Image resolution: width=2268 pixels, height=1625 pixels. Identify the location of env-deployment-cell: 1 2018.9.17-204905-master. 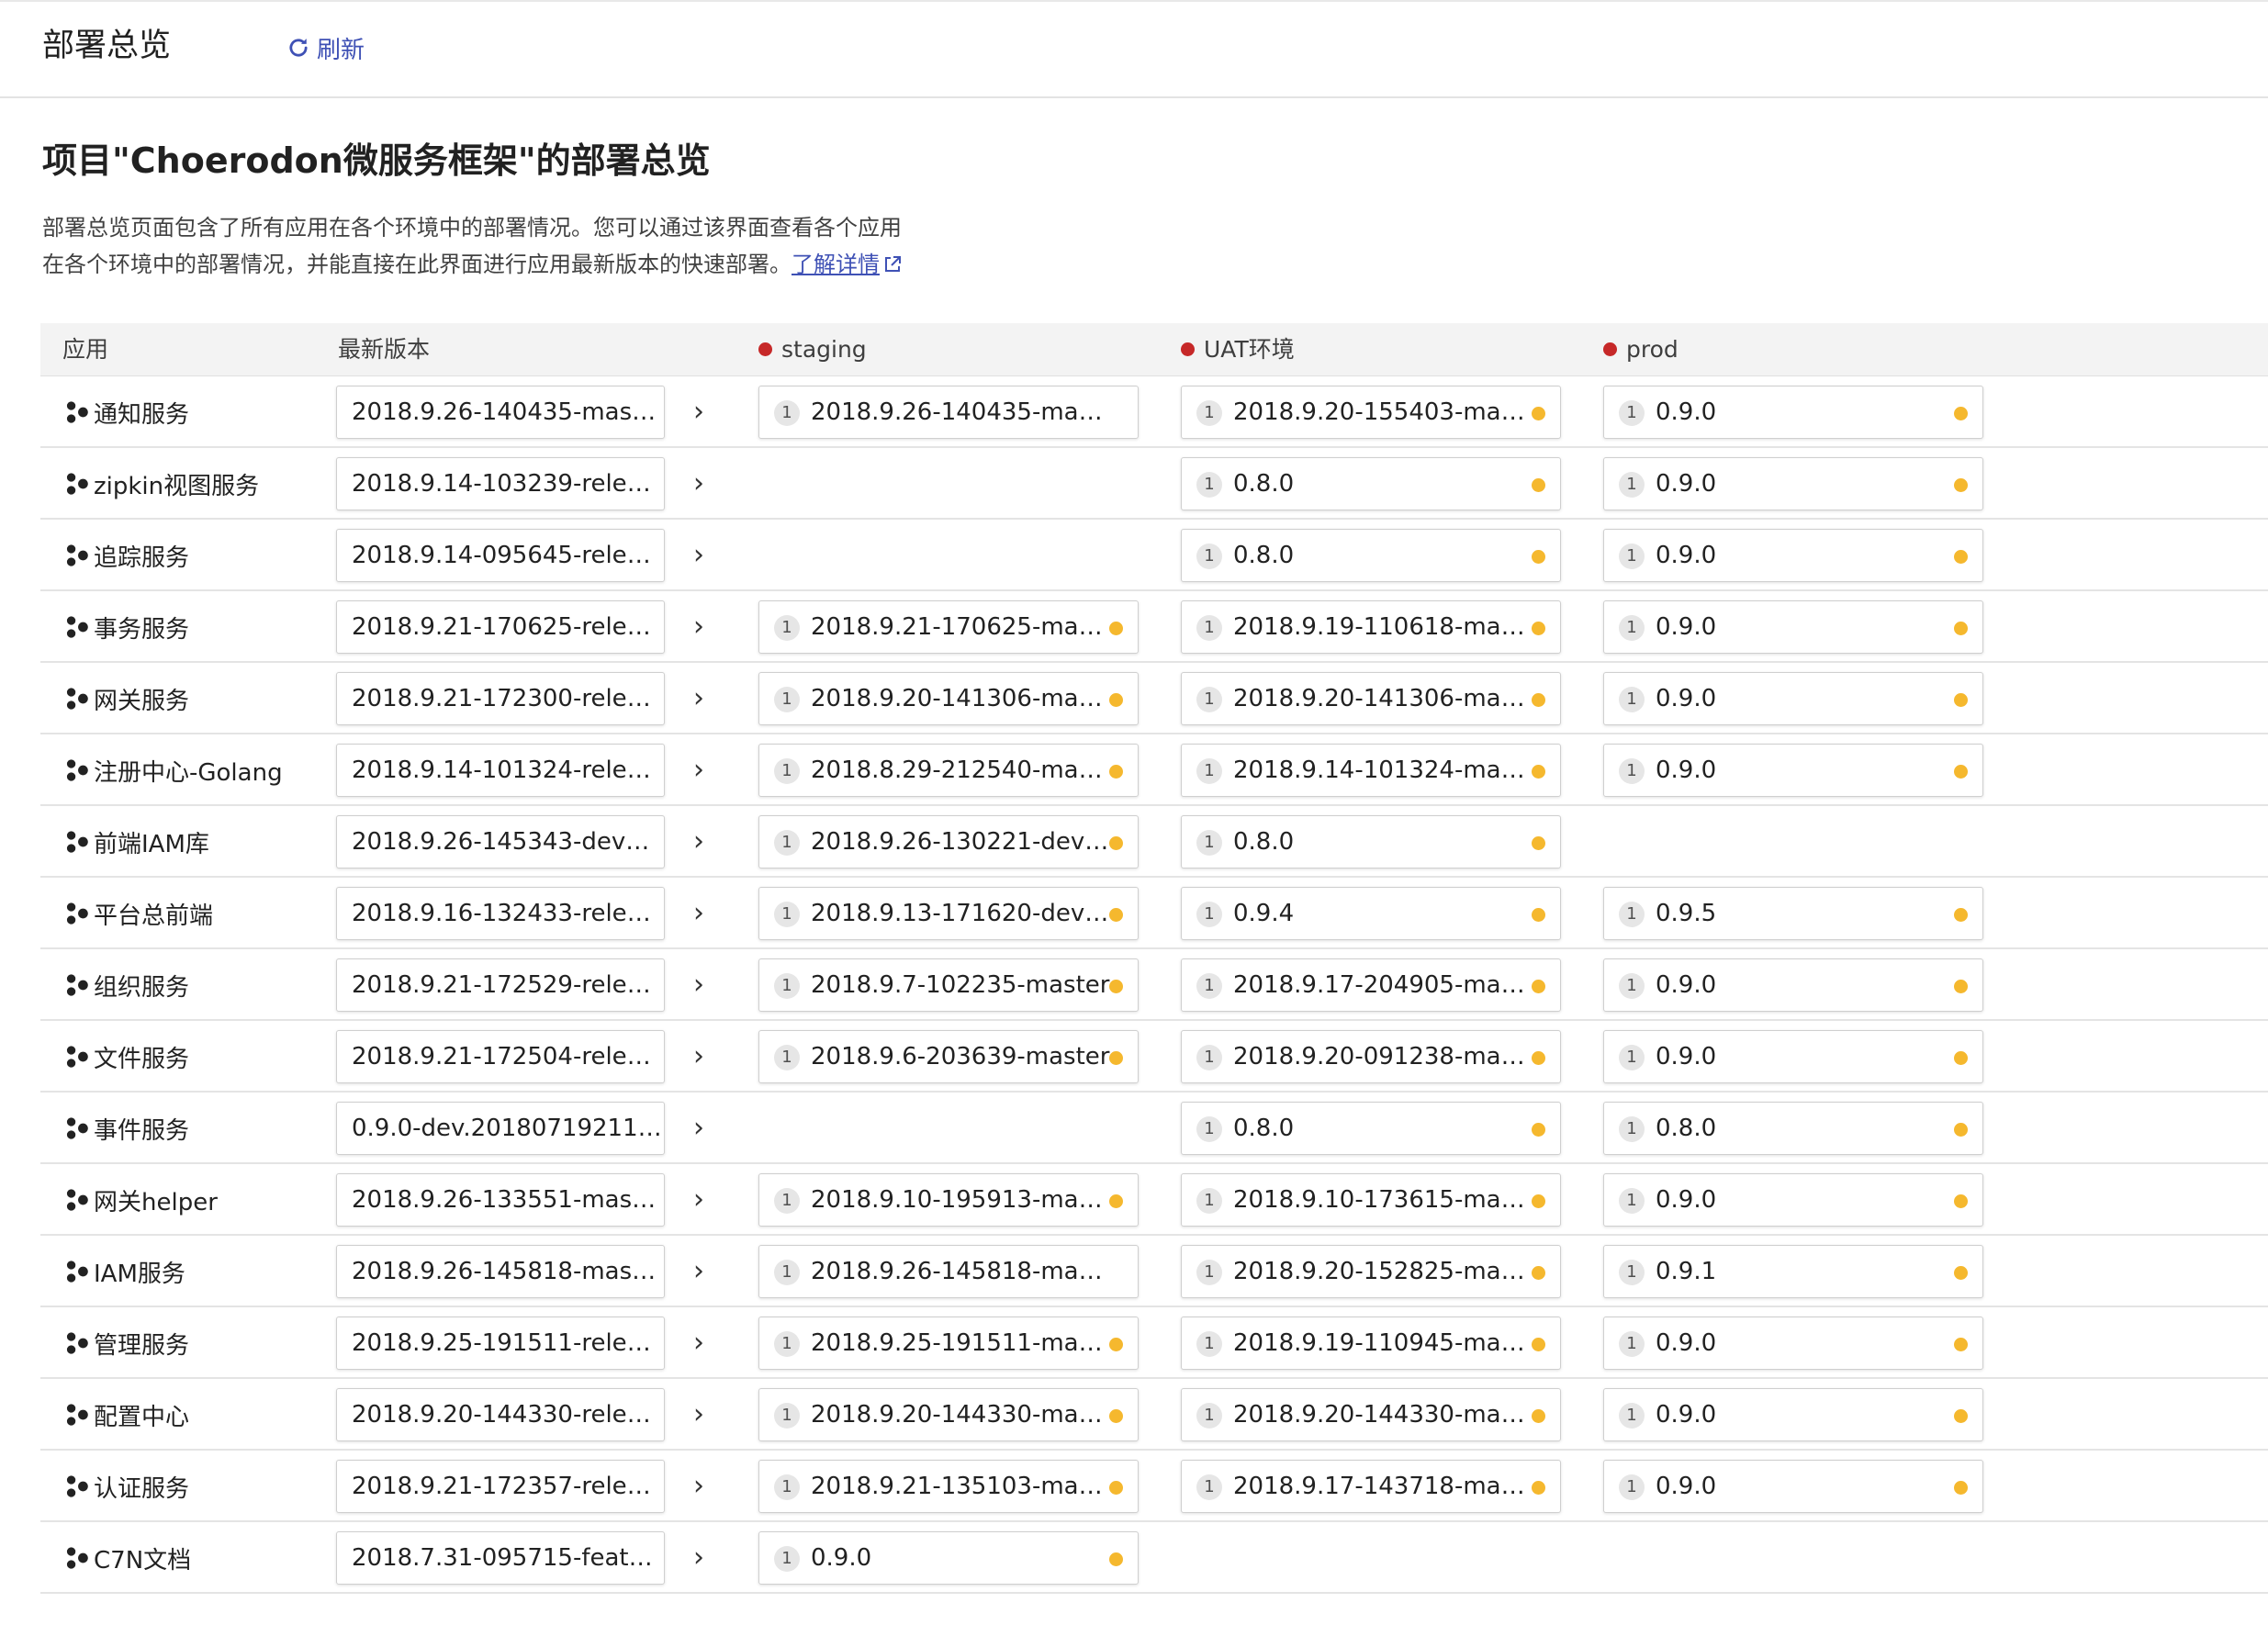
(1371, 985).